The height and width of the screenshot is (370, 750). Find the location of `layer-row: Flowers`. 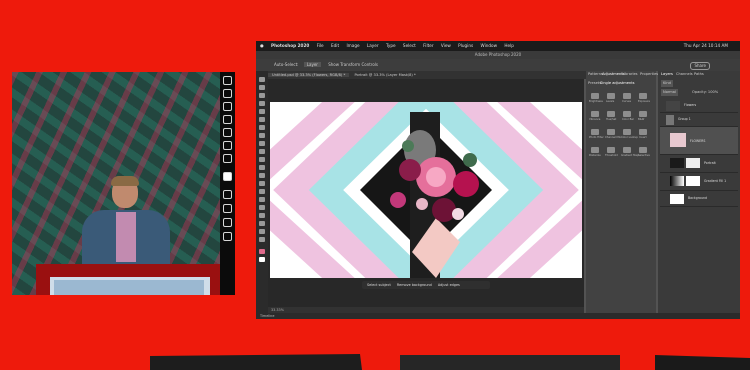

layer-row: Flowers is located at coordinates (699, 106).